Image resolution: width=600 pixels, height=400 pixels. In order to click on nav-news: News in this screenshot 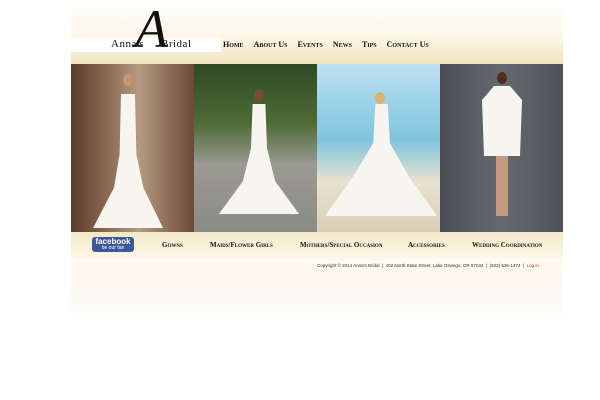, I will do `click(342, 44)`.